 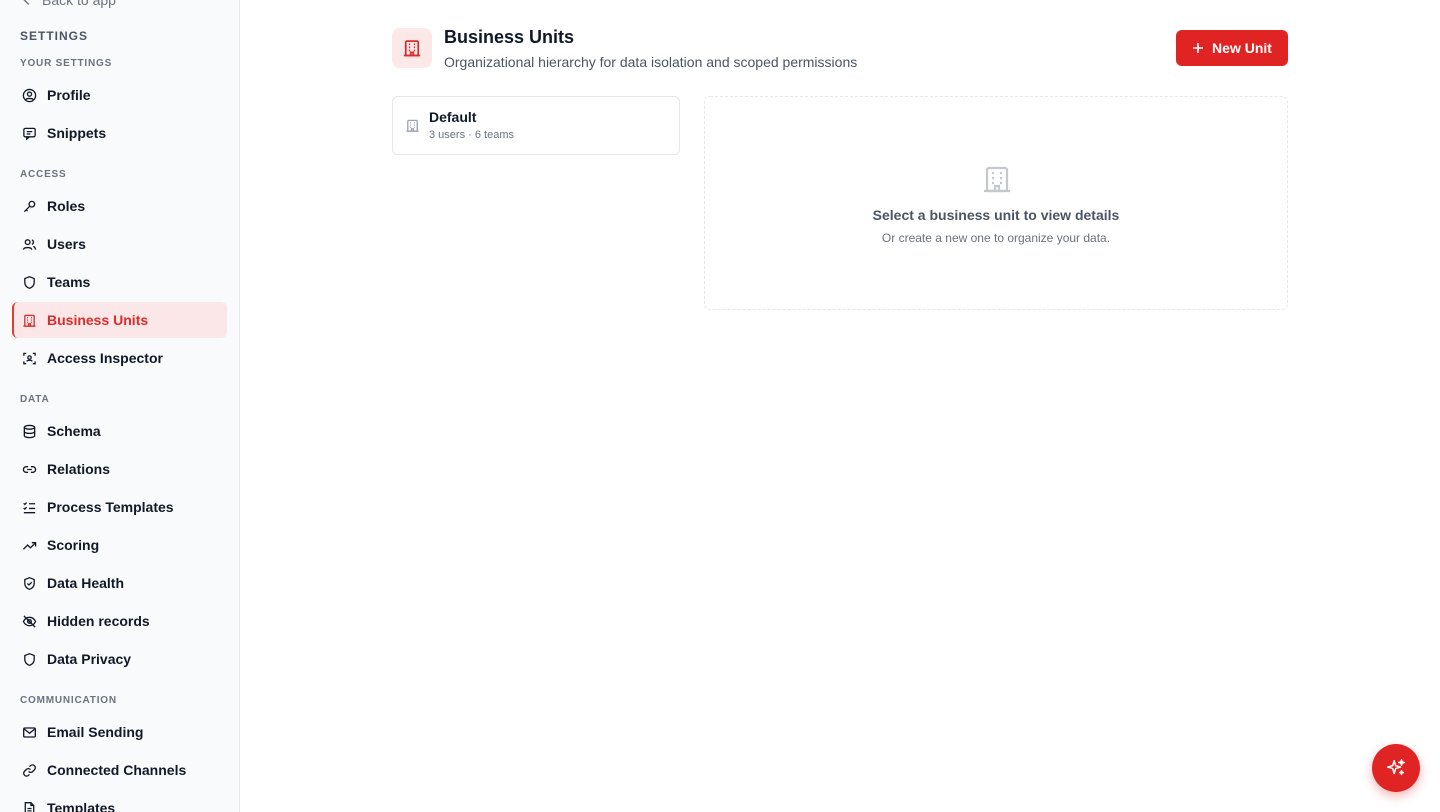 I want to click on sidebar-item-email-sending: Email Sending, so click(x=119, y=732).